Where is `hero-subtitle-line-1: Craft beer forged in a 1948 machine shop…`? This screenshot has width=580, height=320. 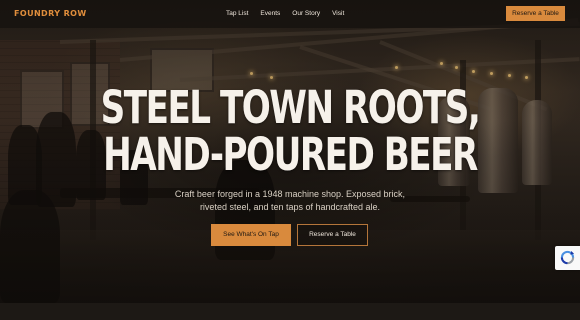
hero-subtitle-line-1: Craft beer forged in a 1948 machine shop… is located at coordinates (290, 194).